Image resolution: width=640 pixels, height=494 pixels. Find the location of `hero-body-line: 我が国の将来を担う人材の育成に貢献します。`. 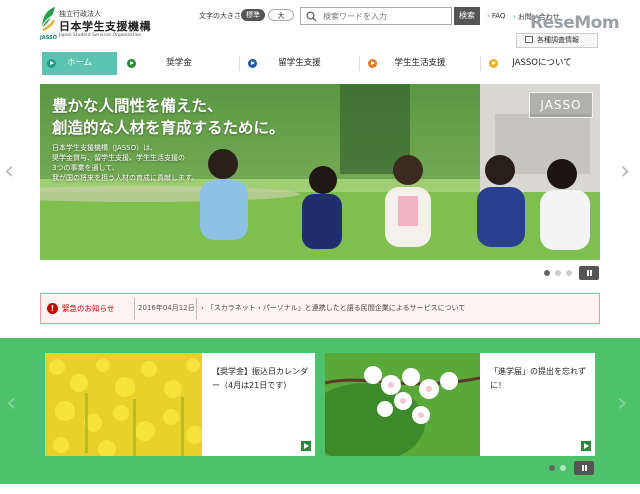

hero-body-line: 我が国の将来を担う人材の育成に貢献します。 is located at coordinates (125, 178).